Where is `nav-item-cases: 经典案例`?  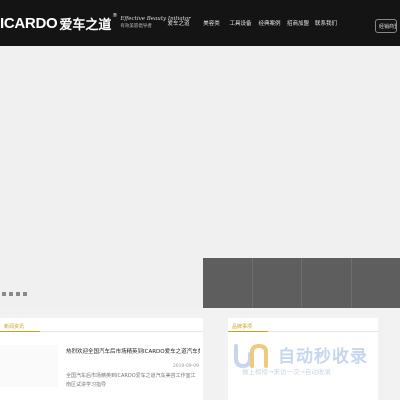 nav-item-cases: 经典案例 is located at coordinates (269, 23).